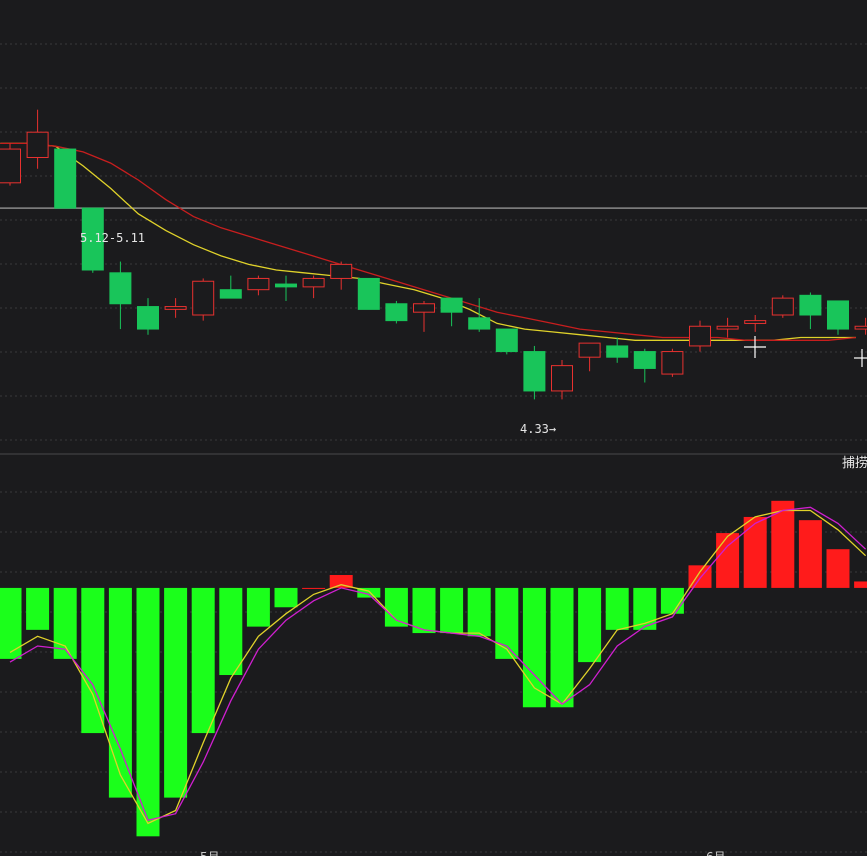 This screenshot has height=856, width=867. I want to click on month-label-may: 5月, so click(210, 853).